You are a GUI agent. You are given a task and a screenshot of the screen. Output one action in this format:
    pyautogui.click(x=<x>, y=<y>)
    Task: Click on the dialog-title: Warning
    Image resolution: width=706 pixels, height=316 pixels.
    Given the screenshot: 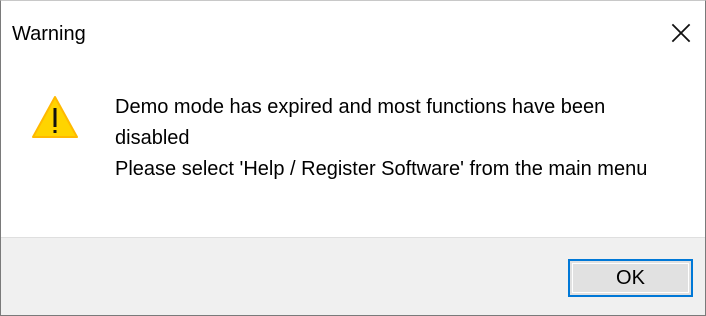 What is the action you would take?
    pyautogui.click(x=49, y=34)
    